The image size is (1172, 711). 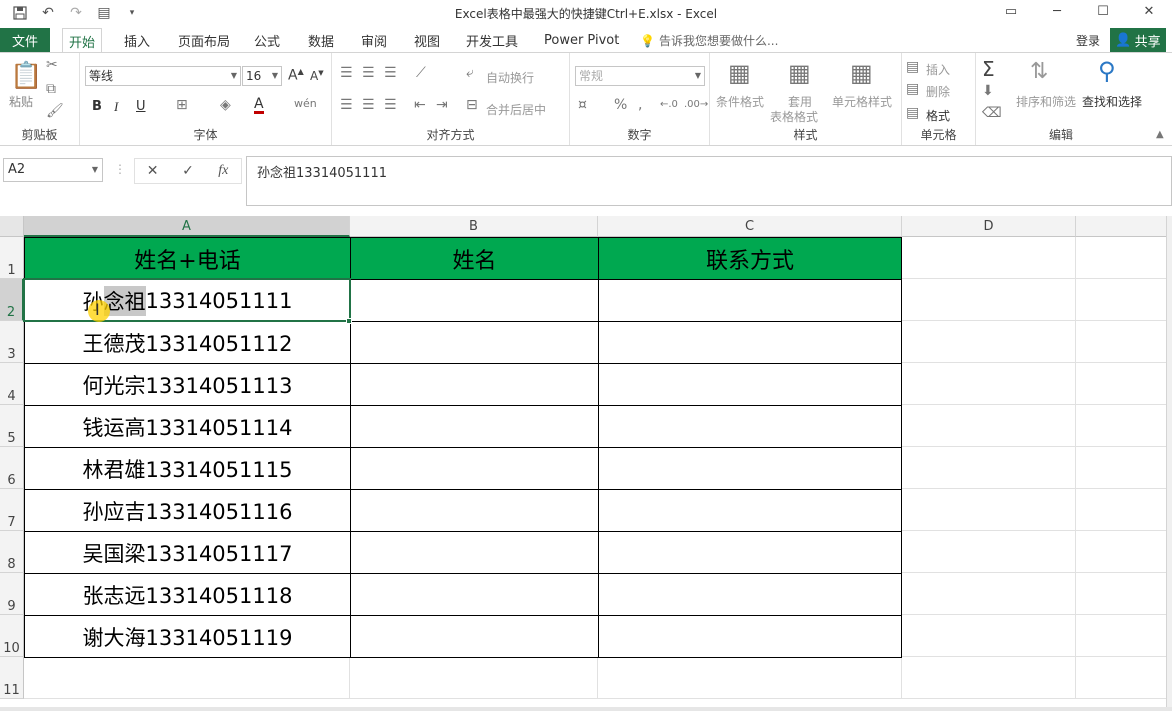 What do you see at coordinates (1169, 463) in the screenshot?
I see `vertical-scrollbar` at bounding box center [1169, 463].